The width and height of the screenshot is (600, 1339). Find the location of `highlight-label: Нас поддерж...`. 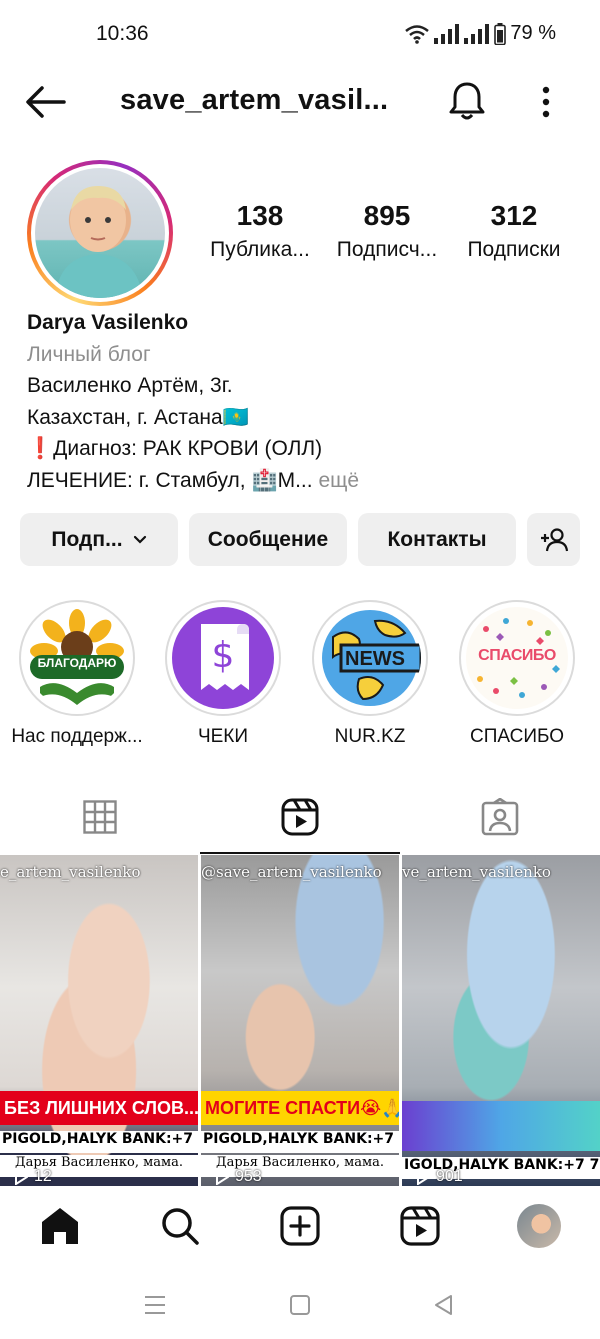

highlight-label: Нас поддерж... is located at coordinates (77, 736).